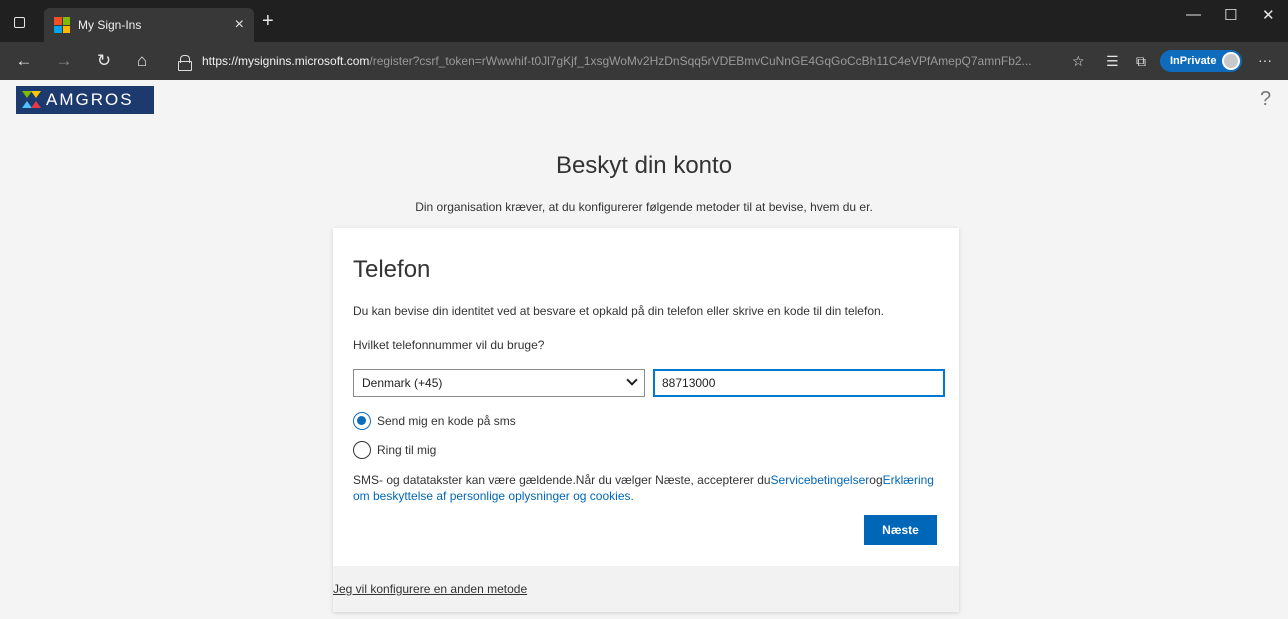 This screenshot has height=619, width=1288. Describe the element at coordinates (362, 450) in the screenshot. I see `radio-call-icon` at that location.